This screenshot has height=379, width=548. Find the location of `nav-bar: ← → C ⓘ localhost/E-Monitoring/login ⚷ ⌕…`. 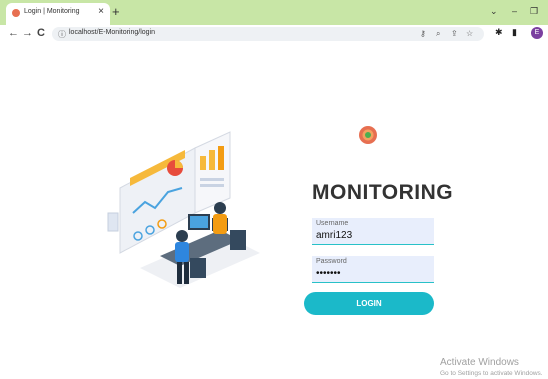

nav-bar: ← → C ⓘ localhost/E-Monitoring/login ⚷ ⌕… is located at coordinates (274, 34).